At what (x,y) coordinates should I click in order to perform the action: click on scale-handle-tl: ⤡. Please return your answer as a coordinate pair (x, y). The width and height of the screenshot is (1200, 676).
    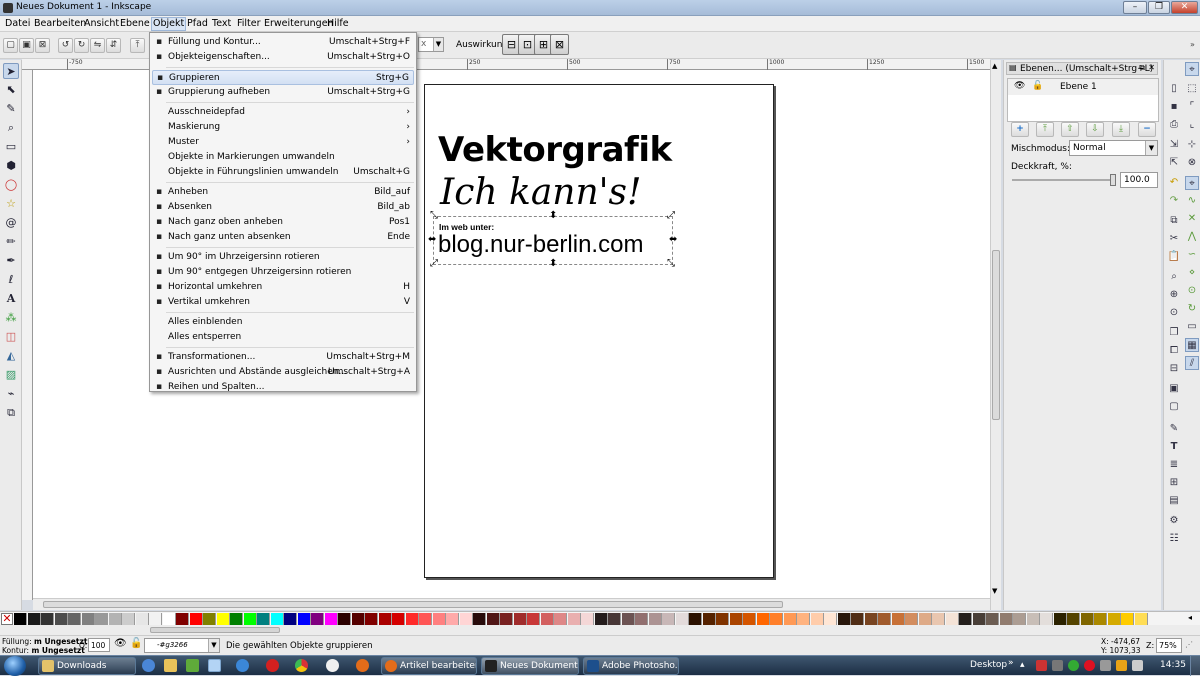
    Looking at the image, I should click on (434, 216).